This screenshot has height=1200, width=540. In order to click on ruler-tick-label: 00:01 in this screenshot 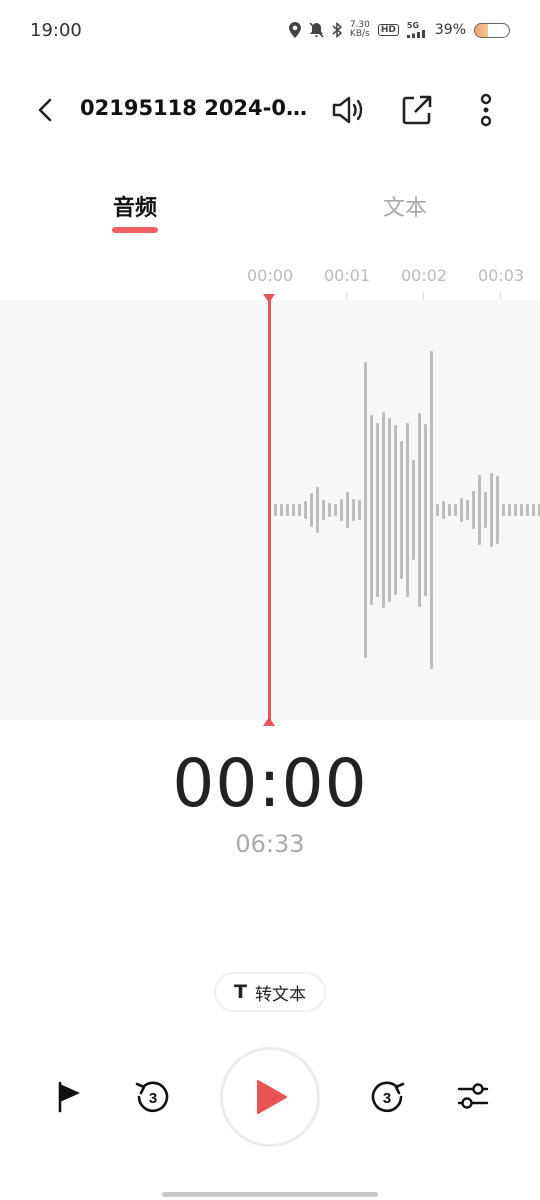, I will do `click(347, 275)`.